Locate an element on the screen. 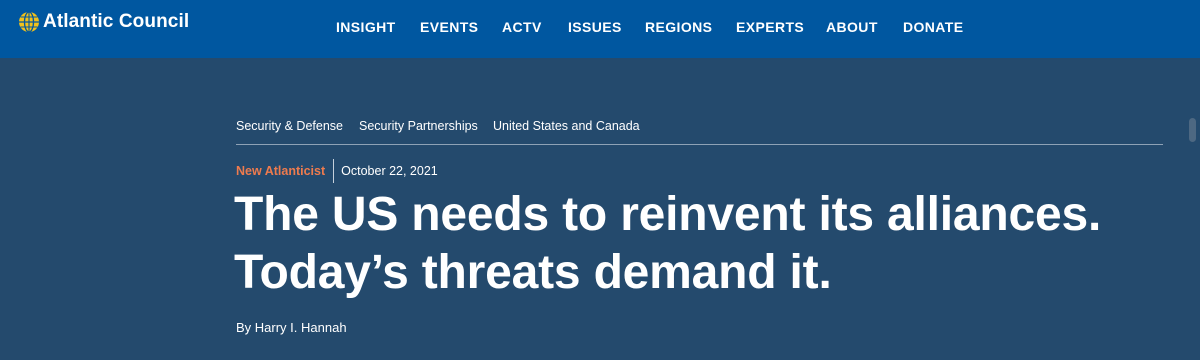 This screenshot has width=1200, height=360. nav-item-events: EVENTS is located at coordinates (449, 27).